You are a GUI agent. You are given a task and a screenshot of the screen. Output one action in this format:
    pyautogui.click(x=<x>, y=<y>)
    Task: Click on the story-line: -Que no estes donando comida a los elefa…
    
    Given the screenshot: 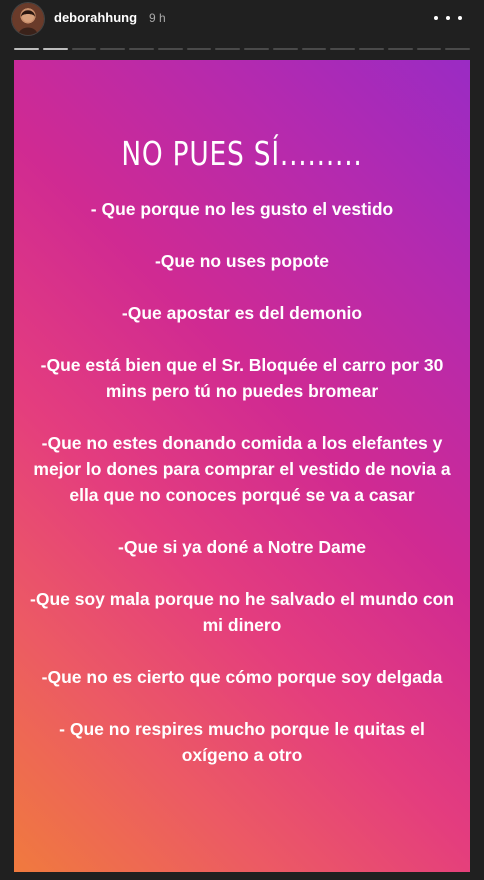 What is the action you would take?
    pyautogui.click(x=242, y=469)
    